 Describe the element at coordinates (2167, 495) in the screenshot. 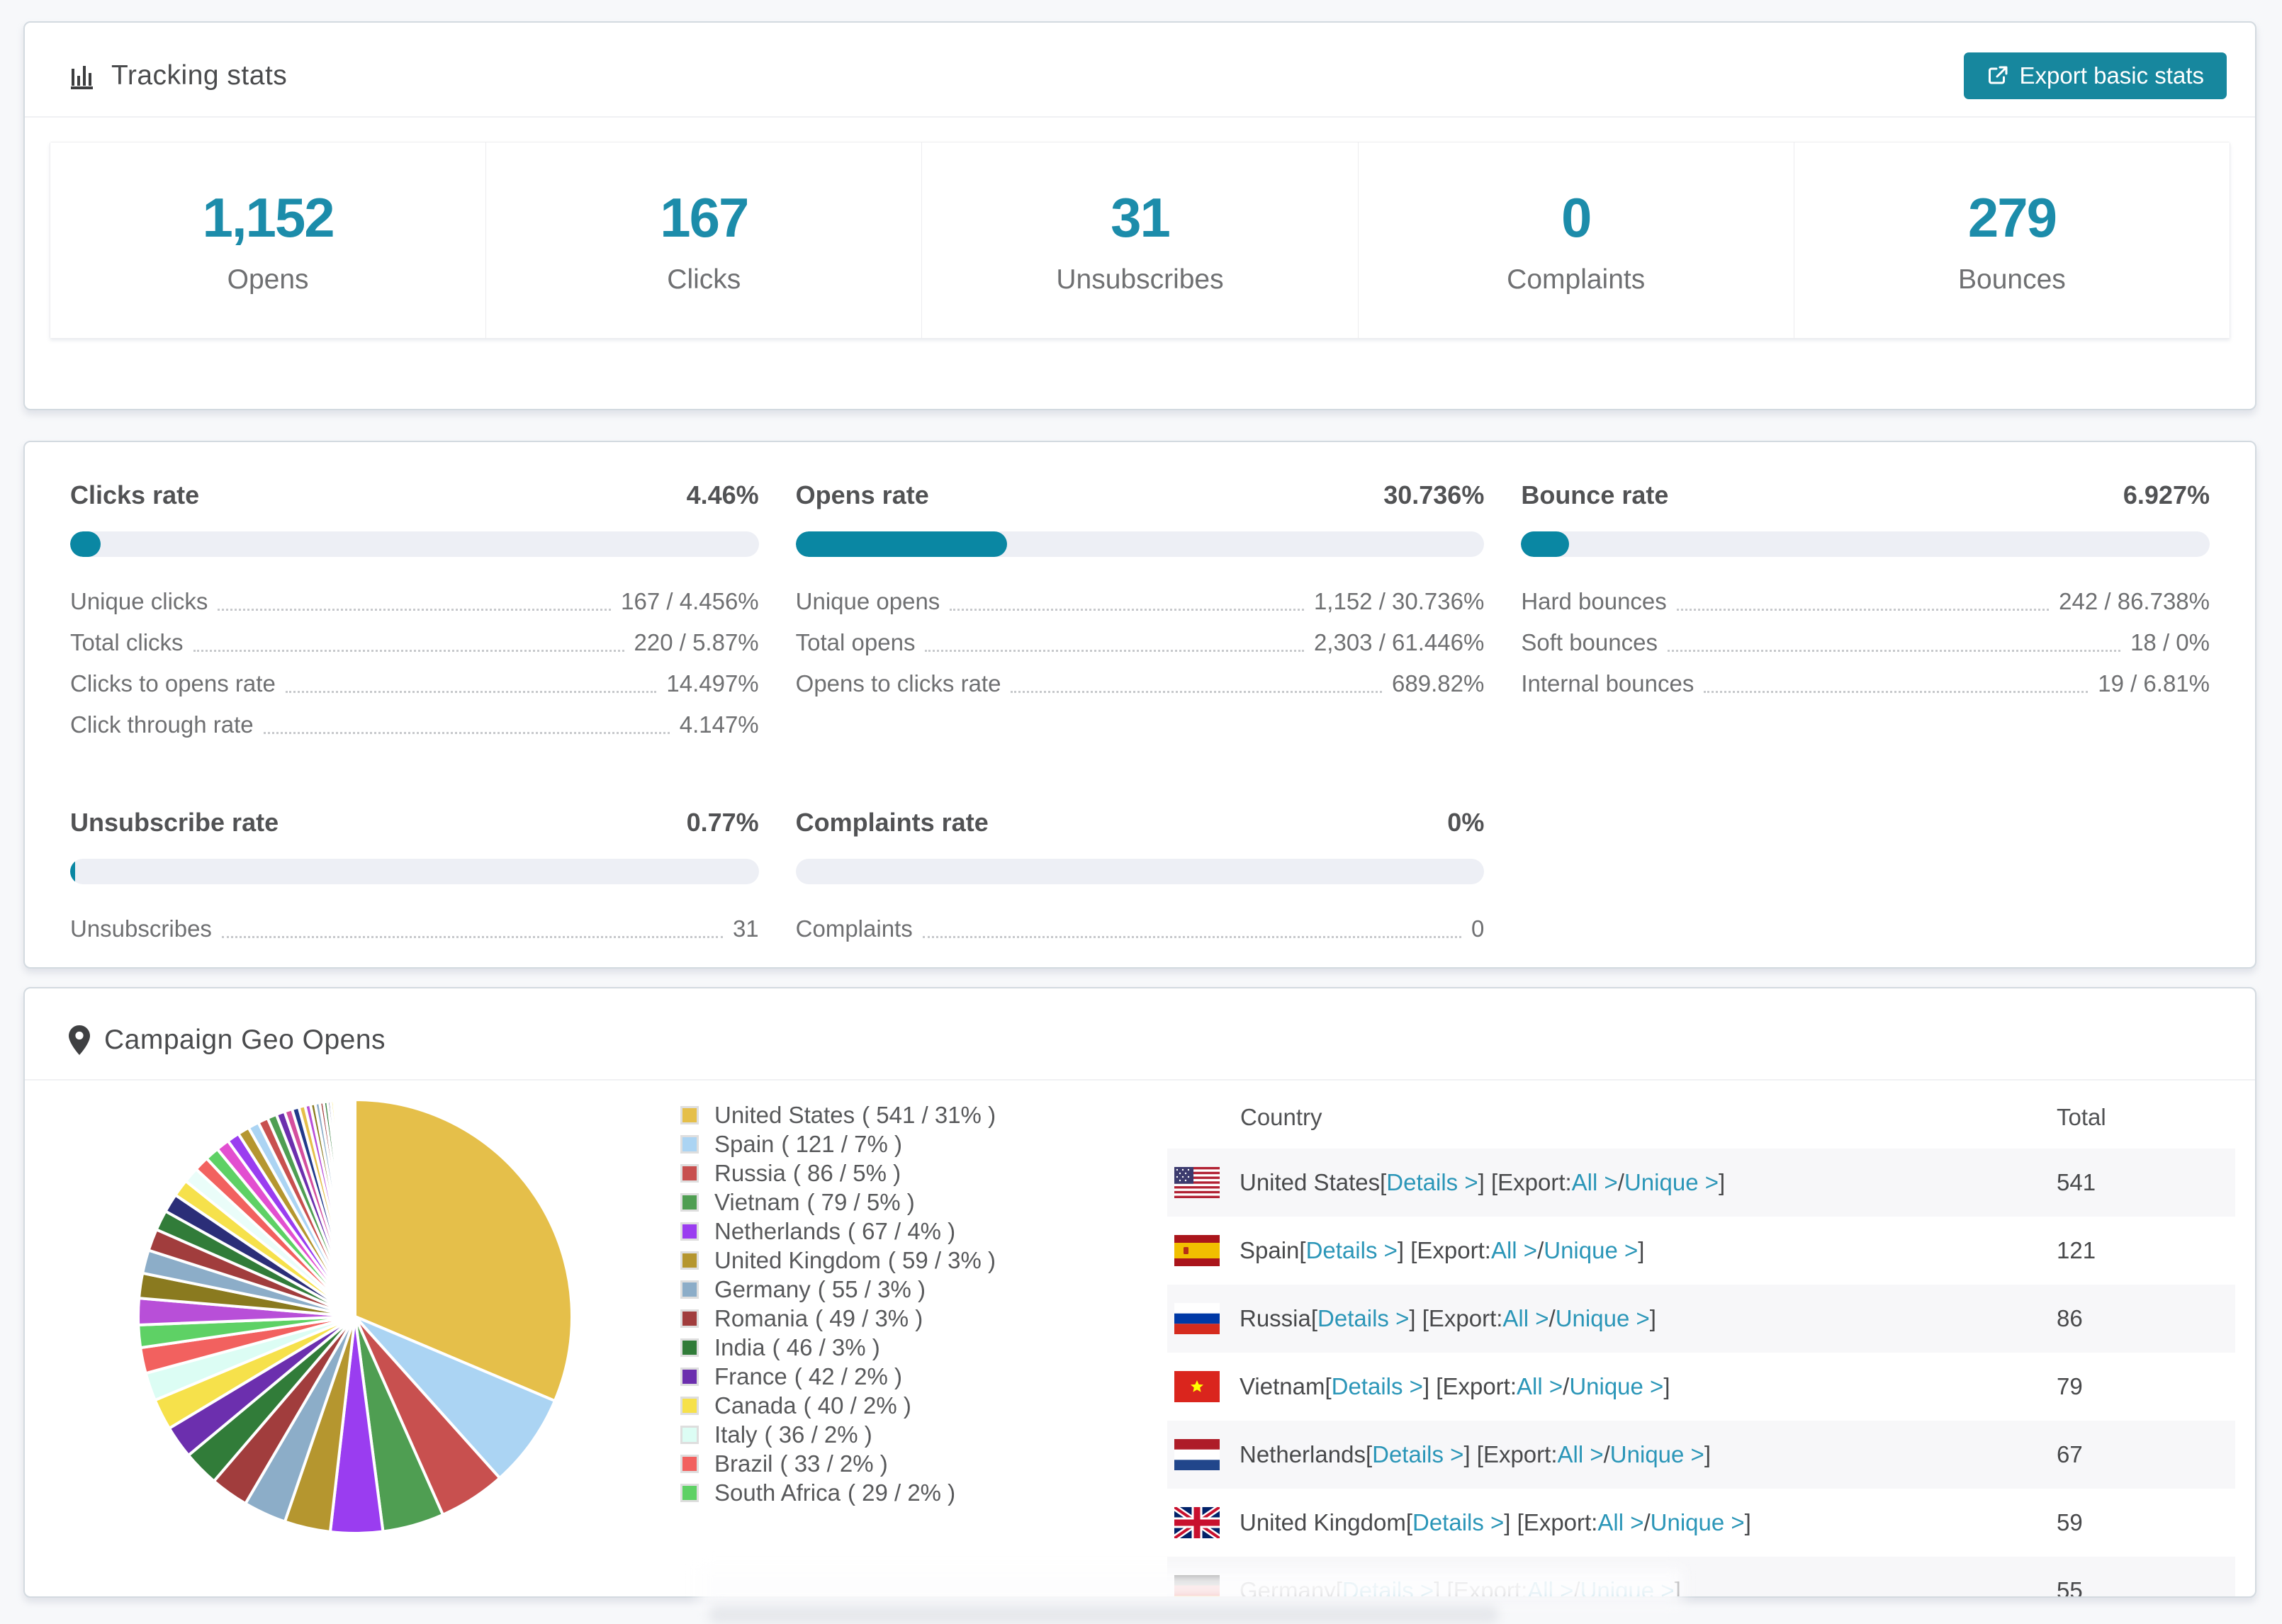

I see `rate-value: 6.927%` at that location.